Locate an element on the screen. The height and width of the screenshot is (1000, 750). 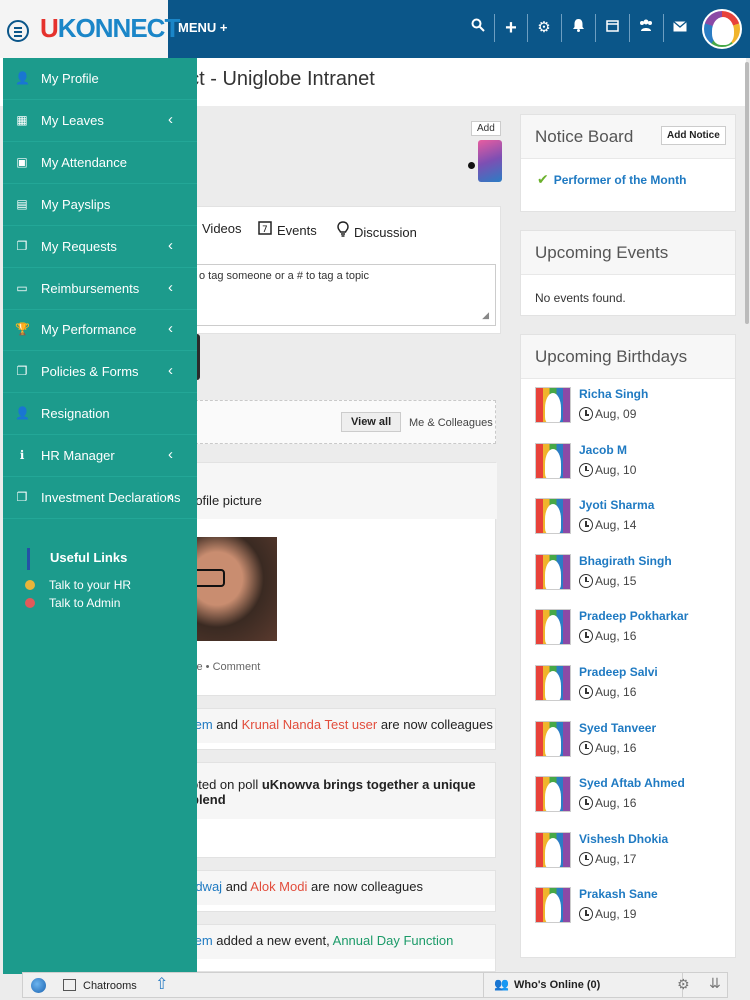
birthday-item: Jacob M Aug, 10 is located at coordinates (630, 465).